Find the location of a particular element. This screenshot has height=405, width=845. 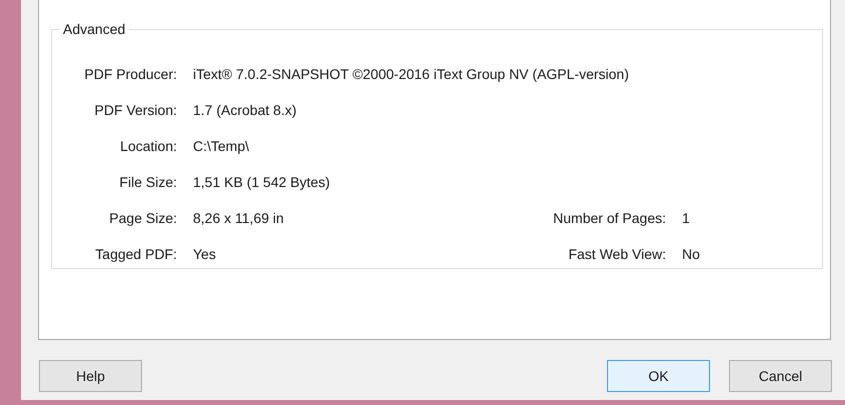

field-label: Page Size: is located at coordinates (142, 218).